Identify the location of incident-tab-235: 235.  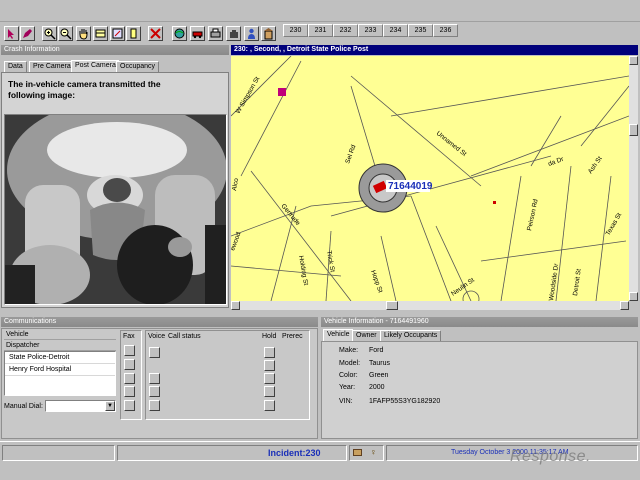
(420, 30).